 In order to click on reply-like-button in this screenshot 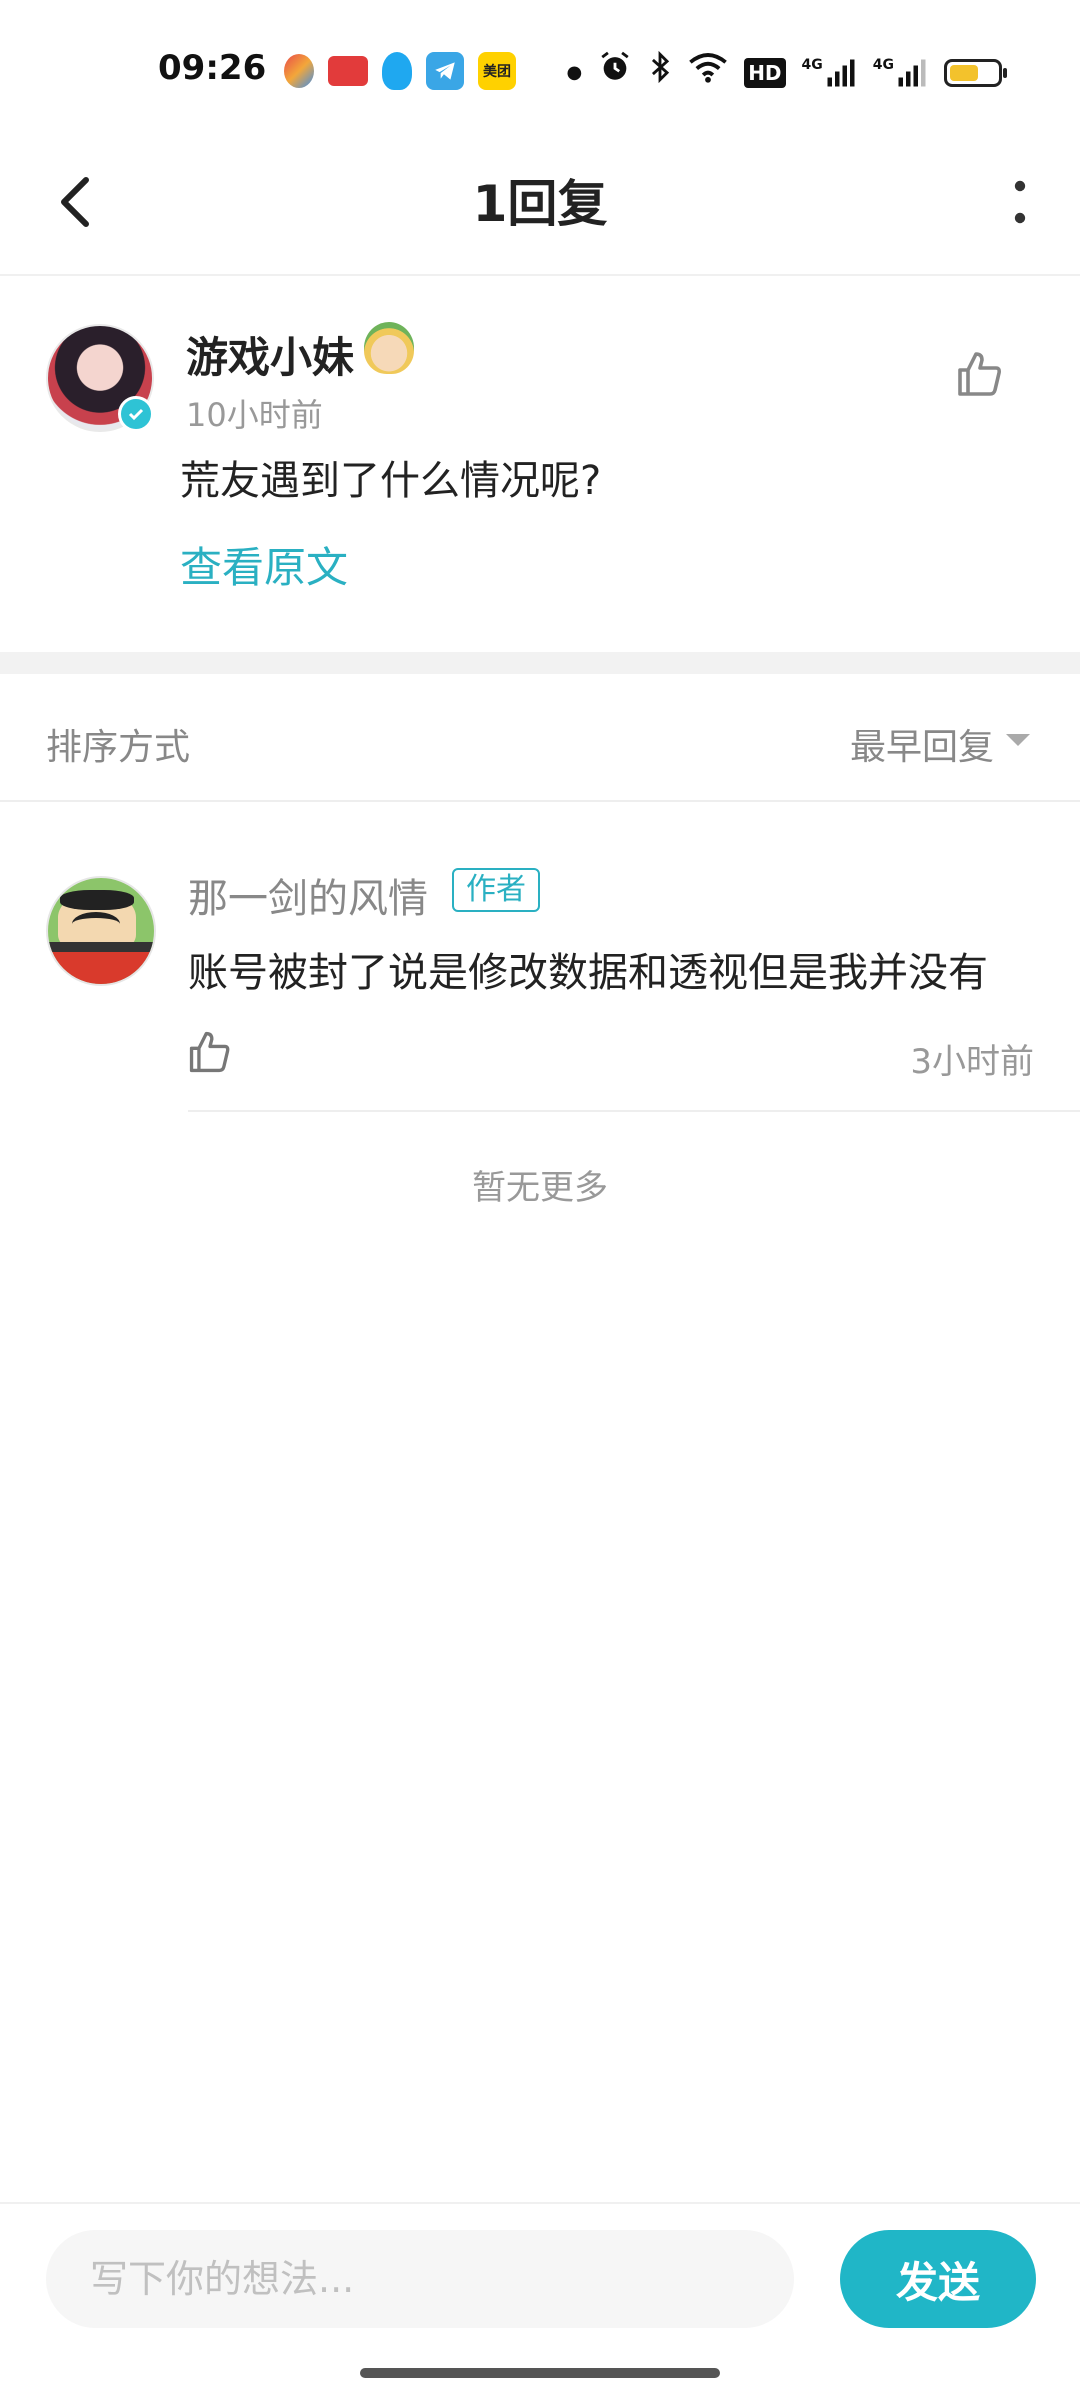, I will do `click(211, 1053)`.